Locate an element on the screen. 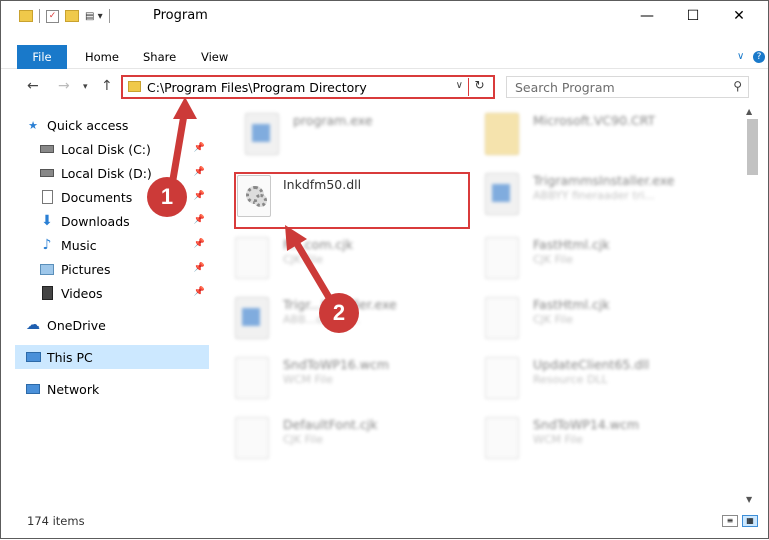 This screenshot has height=540, width=769. new-folder-icon is located at coordinates (72, 16).